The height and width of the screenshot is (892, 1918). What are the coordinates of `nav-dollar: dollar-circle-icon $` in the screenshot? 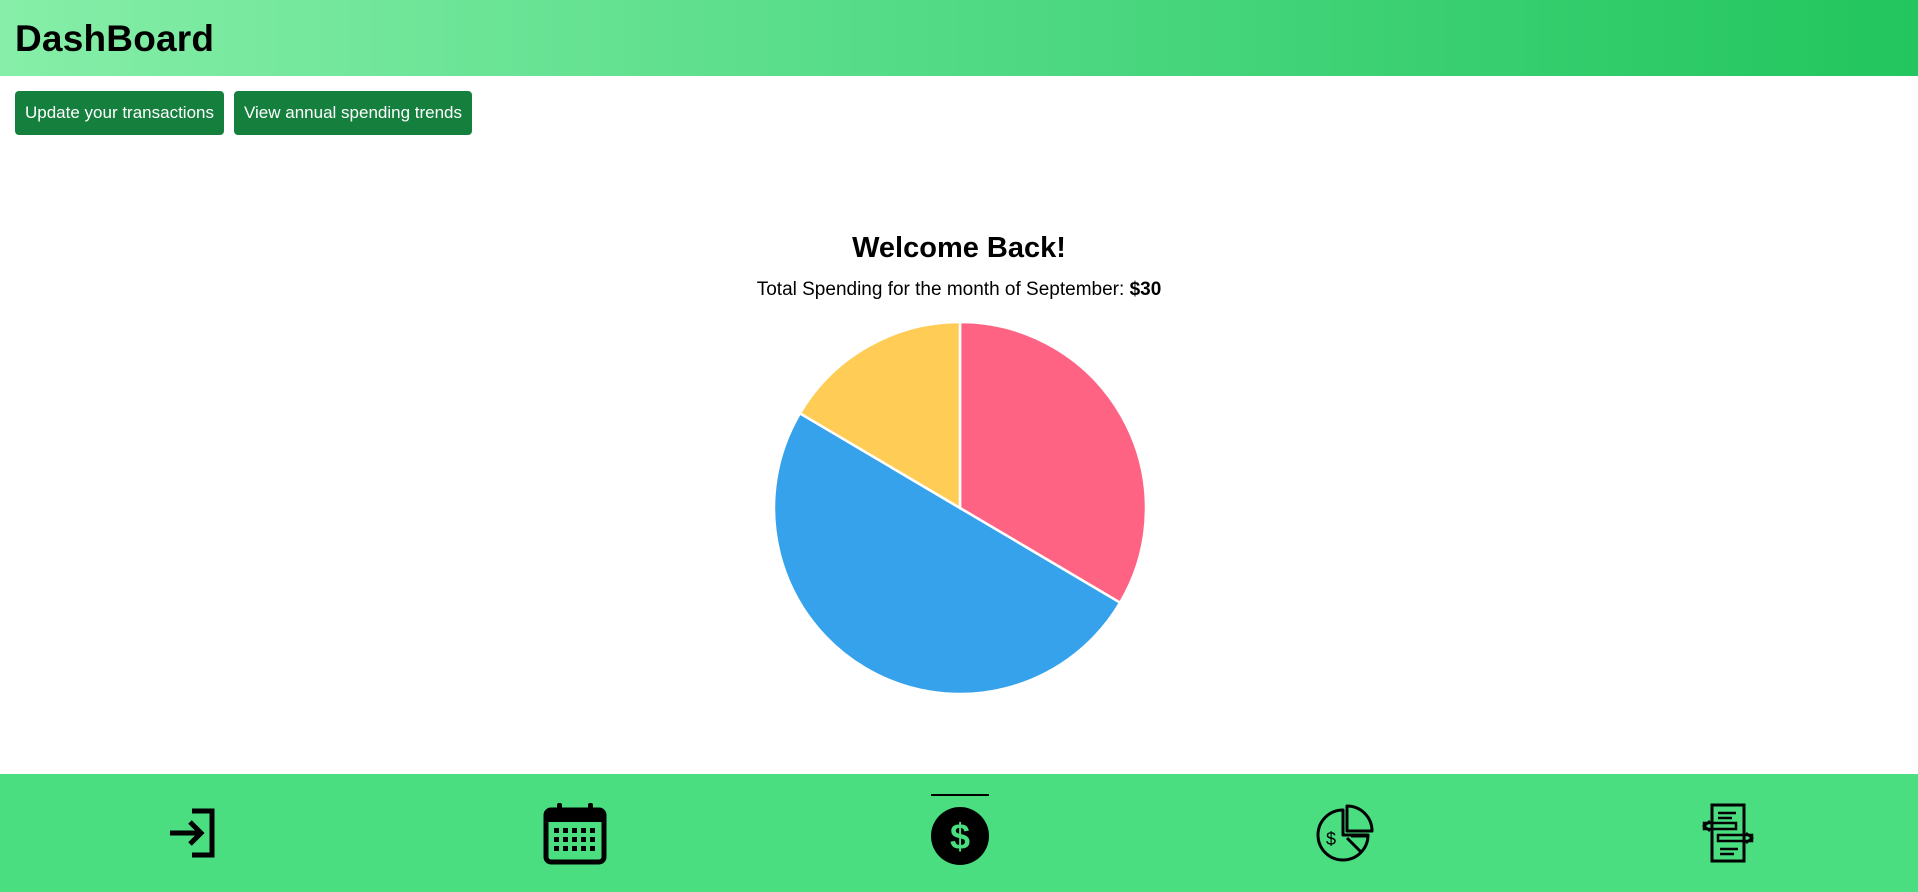 It's located at (960, 833).